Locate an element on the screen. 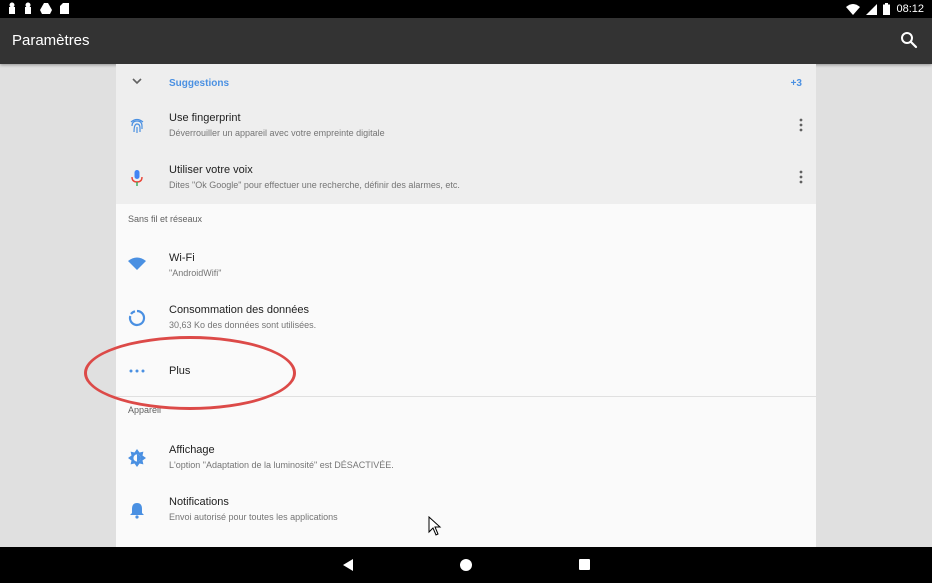 Image resolution: width=932 pixels, height=583 pixels. setting-title: Affichage is located at coordinates (192, 450).